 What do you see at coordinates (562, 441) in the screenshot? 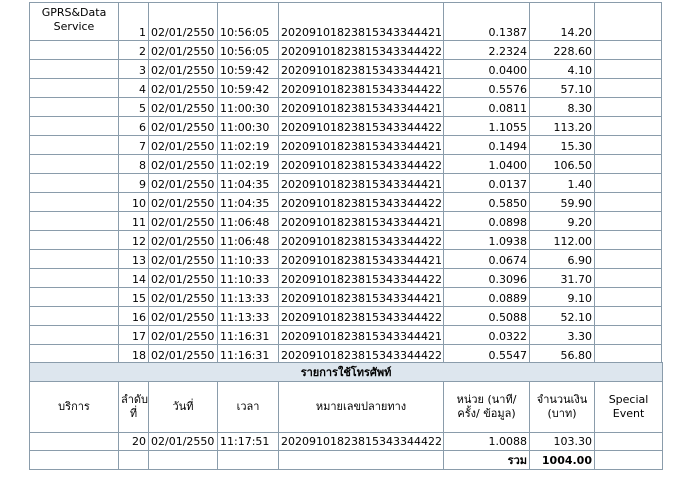
I see `amount-cell: 103.30` at bounding box center [562, 441].